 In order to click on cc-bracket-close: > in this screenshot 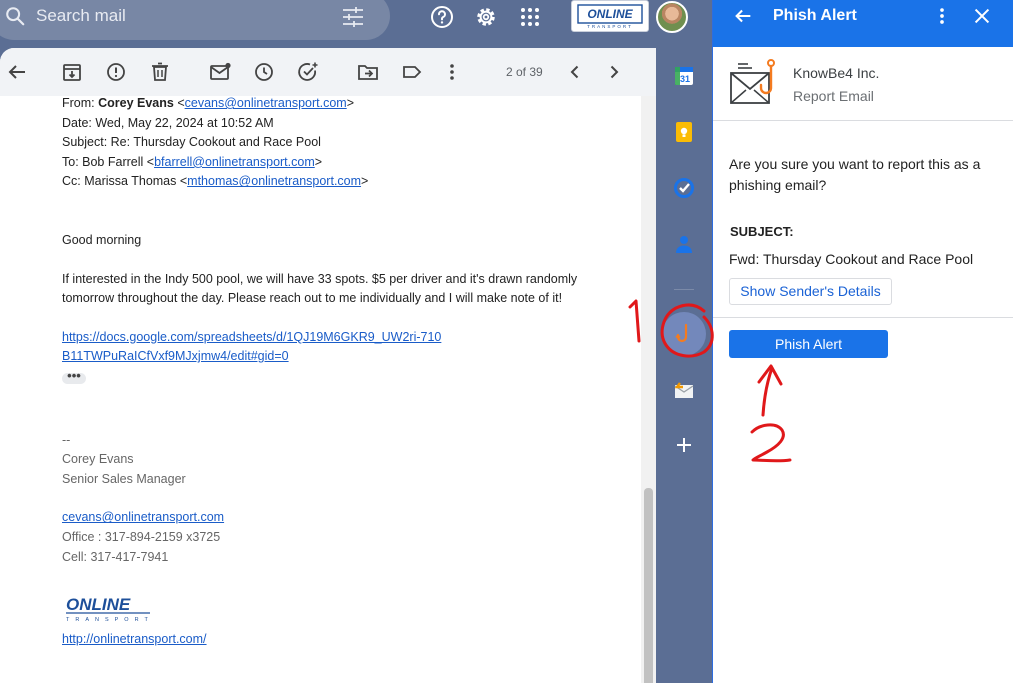, I will do `click(365, 181)`.